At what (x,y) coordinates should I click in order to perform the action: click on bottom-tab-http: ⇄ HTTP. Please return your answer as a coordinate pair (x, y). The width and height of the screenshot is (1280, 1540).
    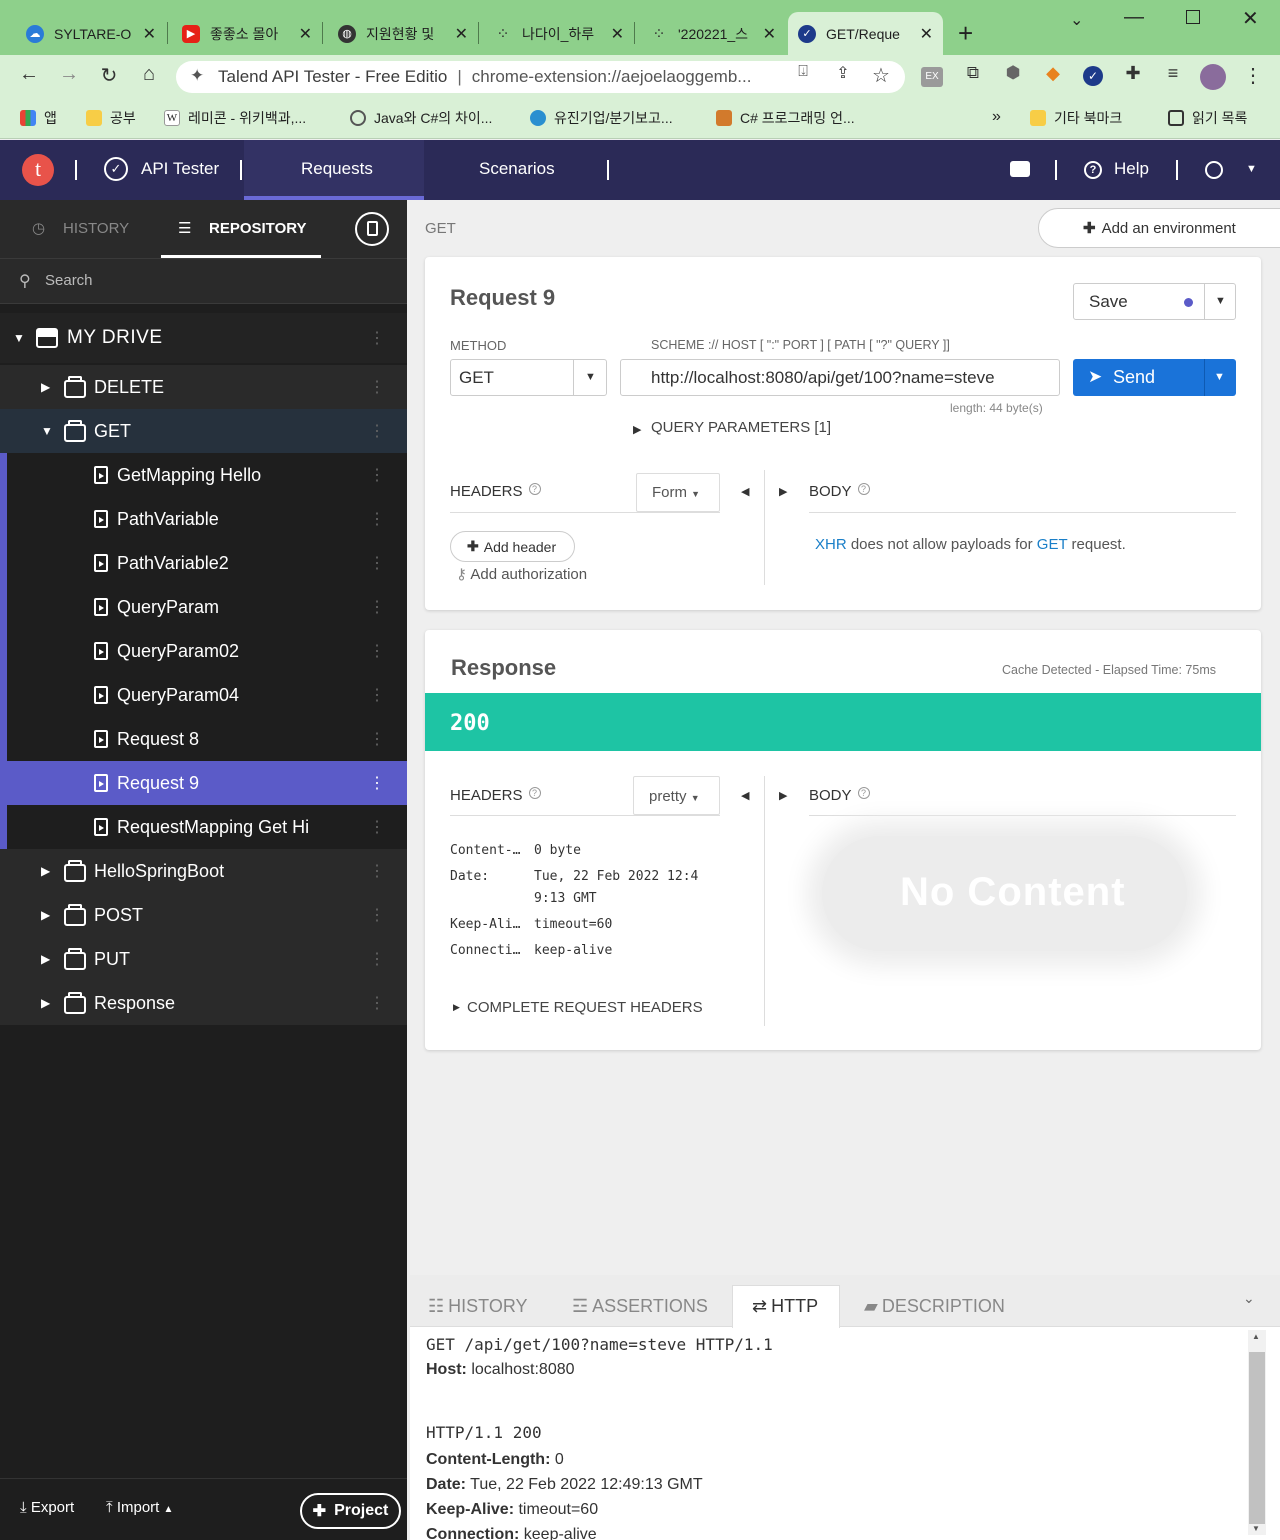
    Looking at the image, I should click on (785, 1306).